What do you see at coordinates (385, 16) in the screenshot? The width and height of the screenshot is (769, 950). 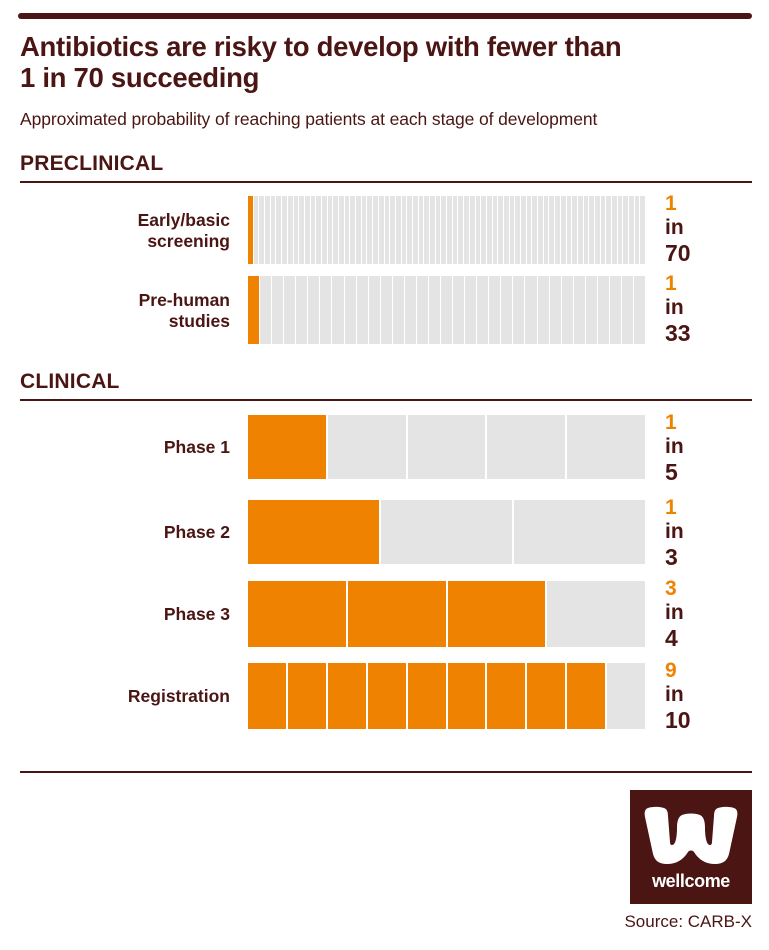 I see `top-divider-rule` at bounding box center [385, 16].